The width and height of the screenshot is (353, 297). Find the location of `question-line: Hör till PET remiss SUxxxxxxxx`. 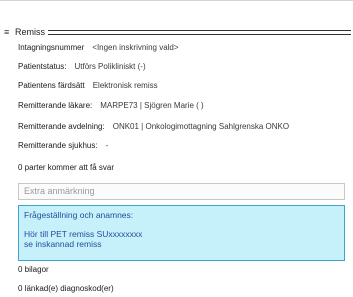

question-line: Hör till PET remiss SUxxxxxxxx is located at coordinates (83, 234).